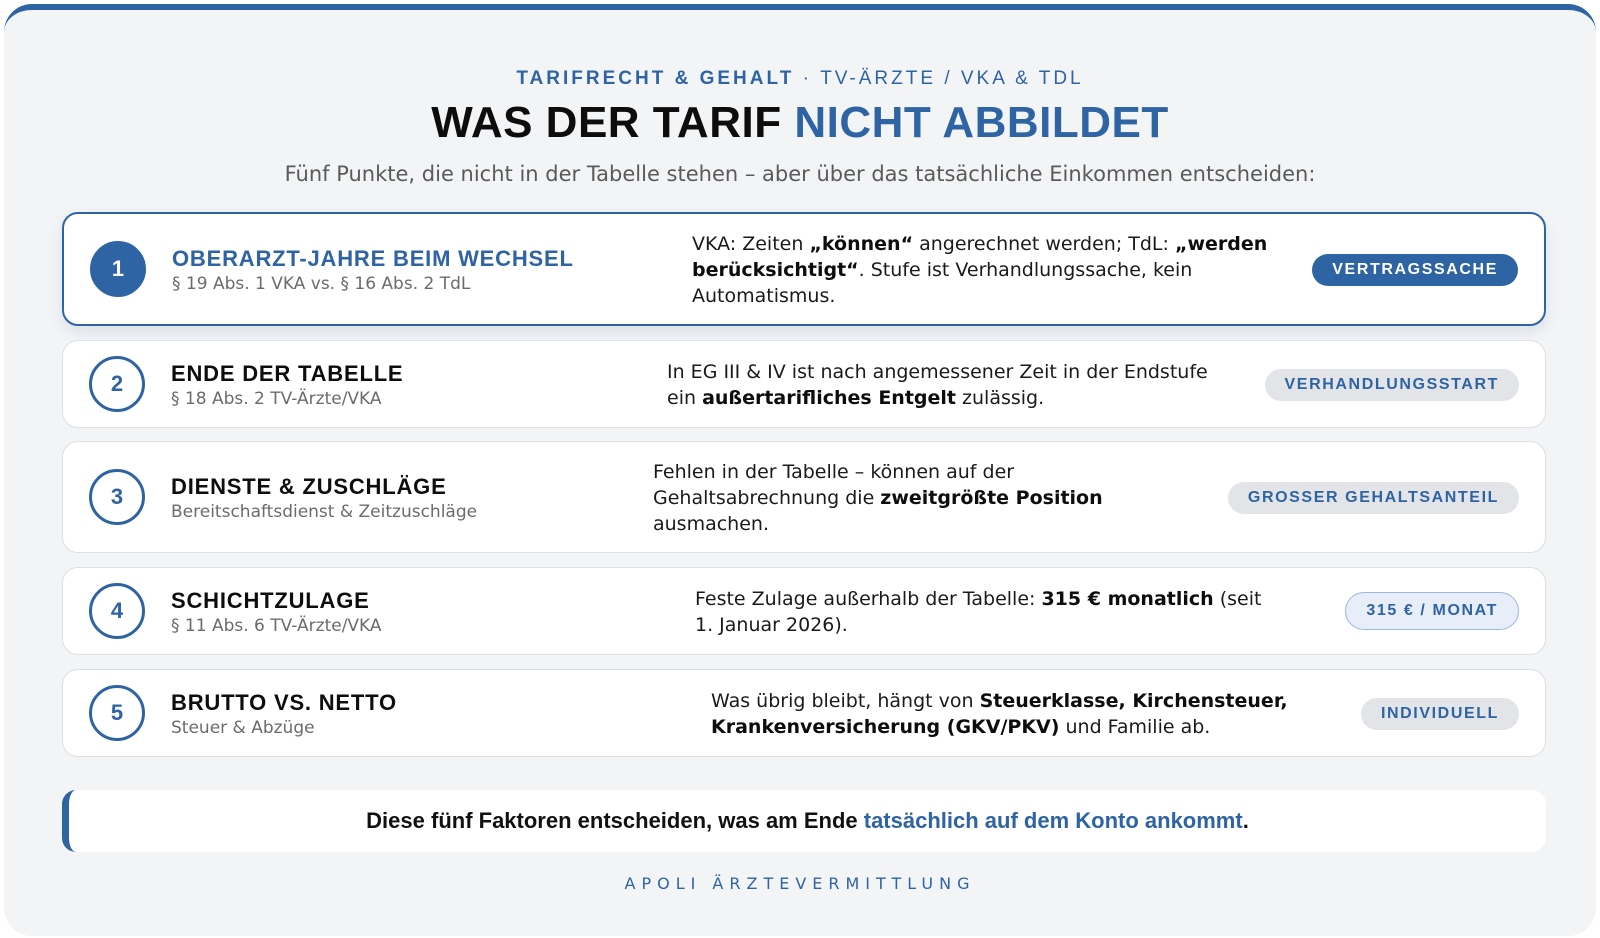 This screenshot has height=938, width=1600. I want to click on desc-text: Was übrig bleibt, hängt von, so click(845, 701).